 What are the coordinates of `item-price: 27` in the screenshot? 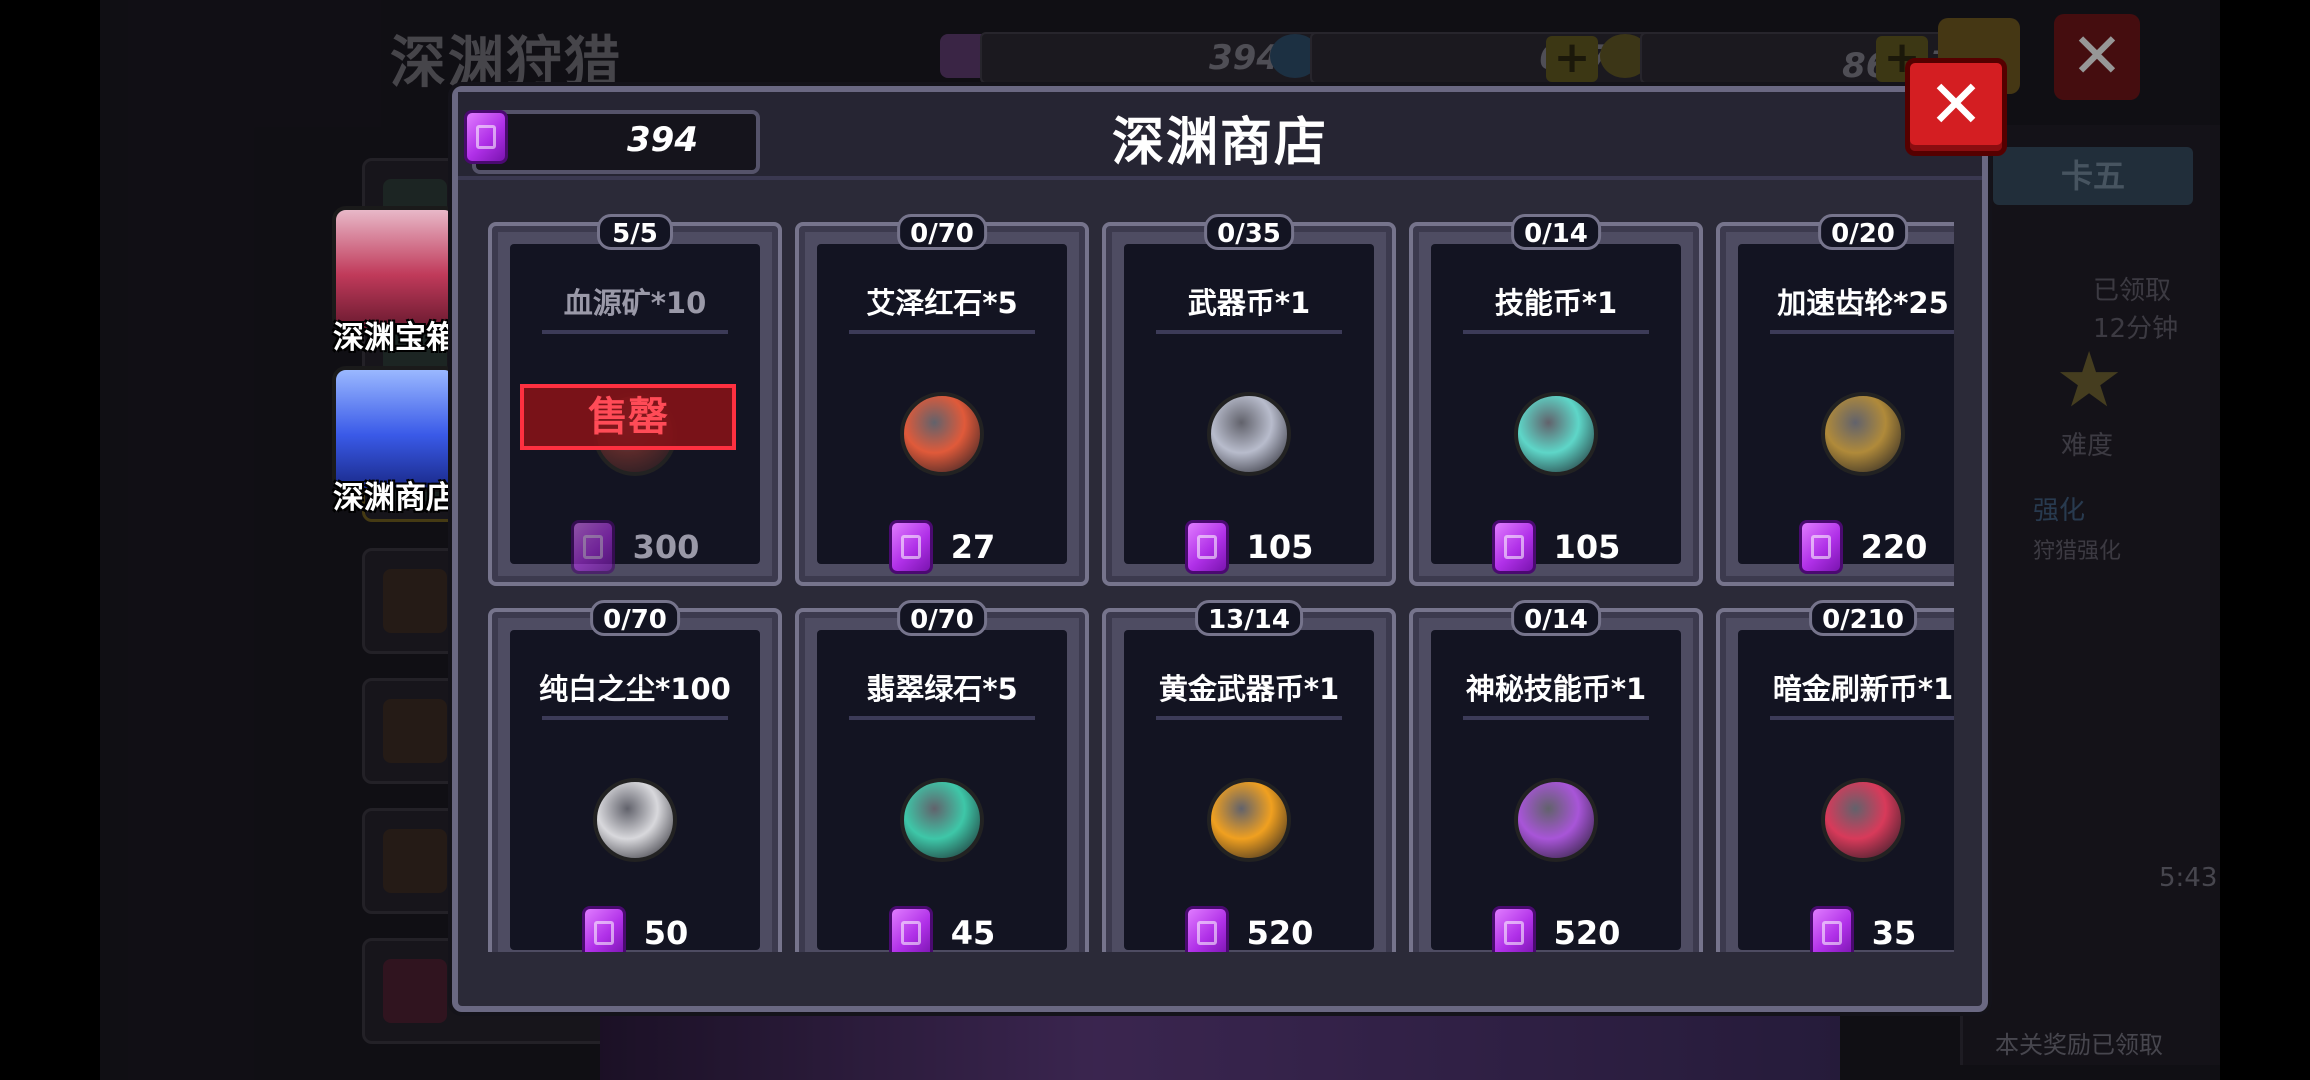 It's located at (942, 547).